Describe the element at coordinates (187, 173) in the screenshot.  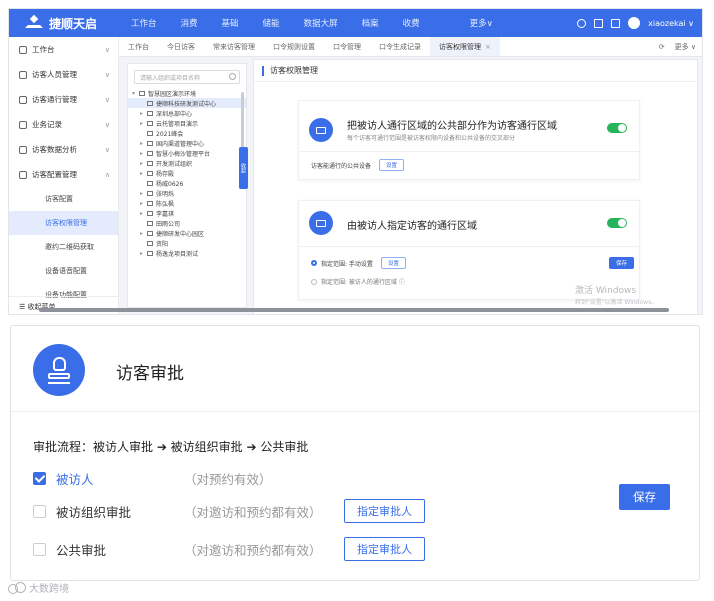
I see `tree-node: ▸ 杨存殿` at that location.